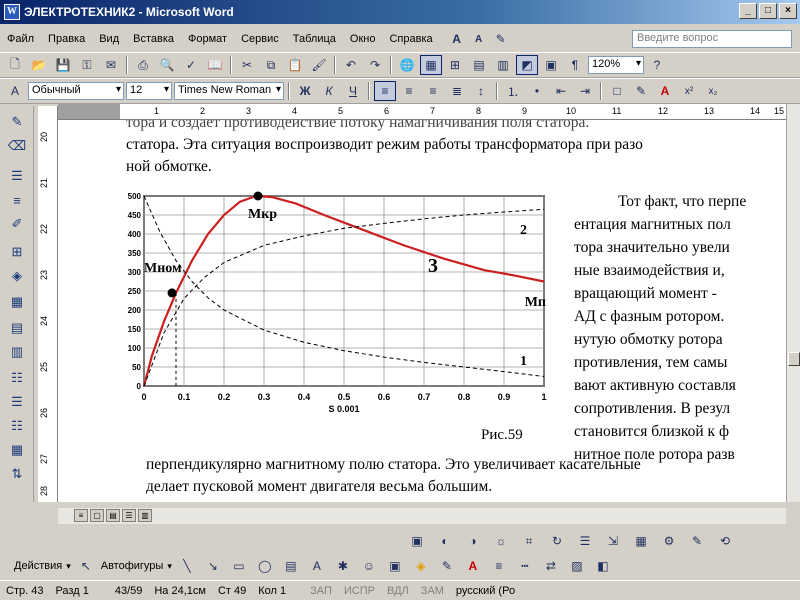 This screenshot has width=800, height=600. What do you see at coordinates (537, 91) in the screenshot?
I see `bullets-icon: •` at bounding box center [537, 91].